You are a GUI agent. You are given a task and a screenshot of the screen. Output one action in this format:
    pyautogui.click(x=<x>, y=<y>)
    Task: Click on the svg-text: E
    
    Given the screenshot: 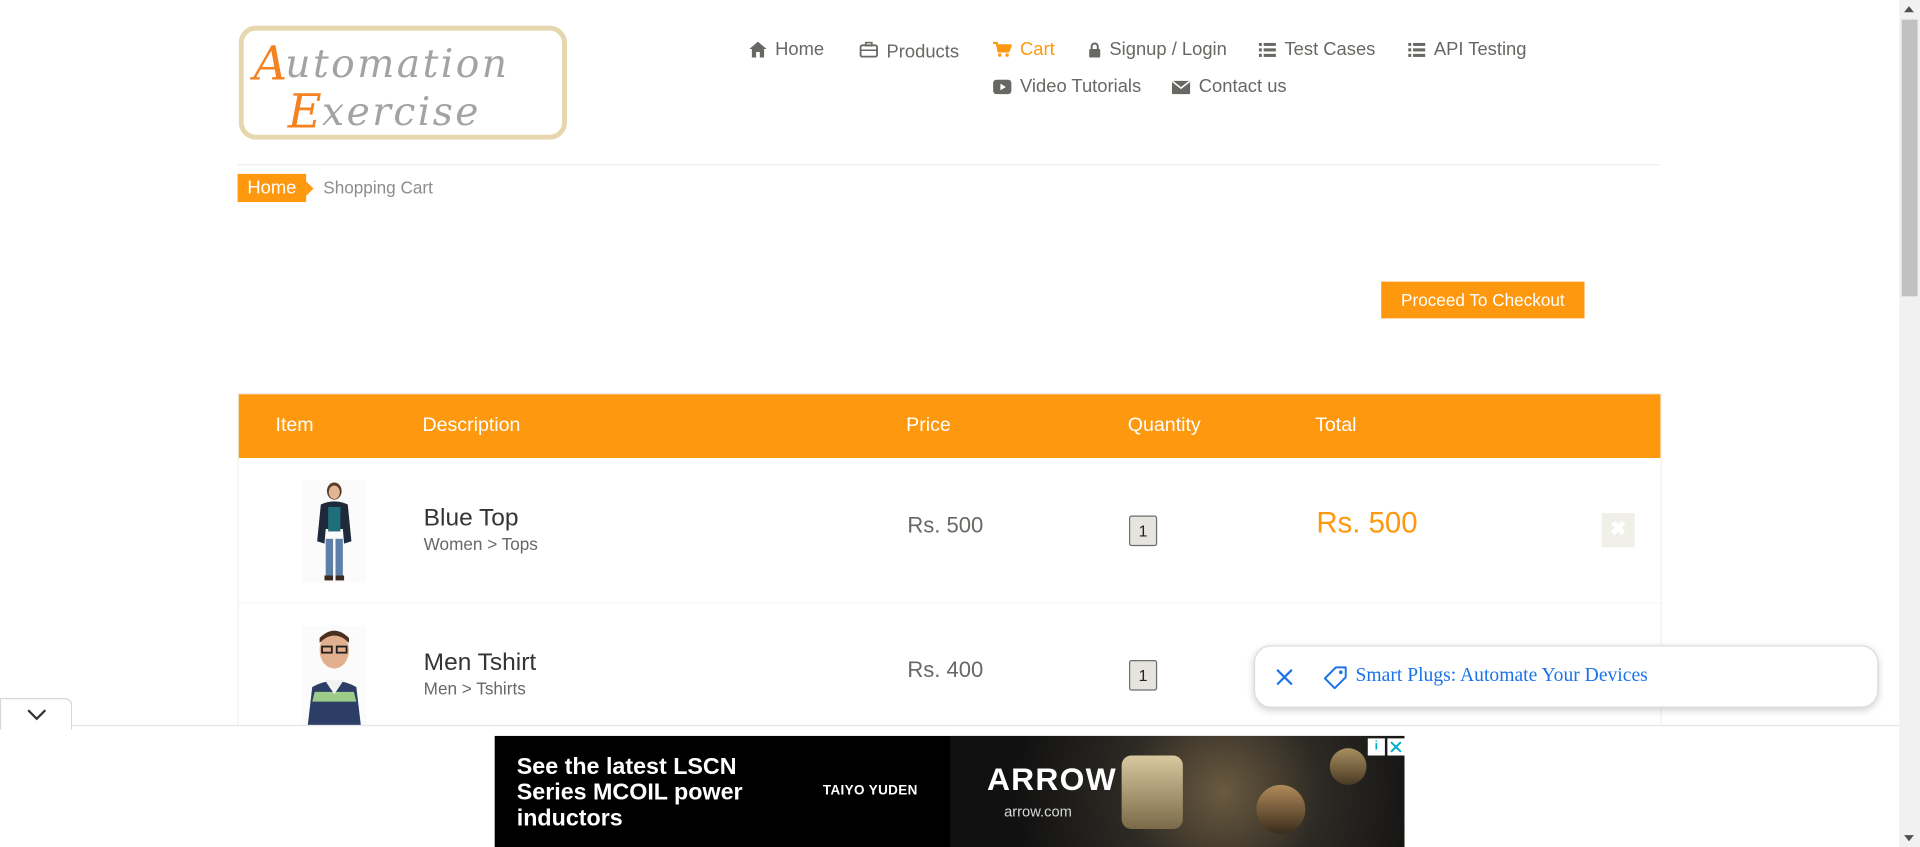 What is the action you would take?
    pyautogui.click(x=304, y=109)
    